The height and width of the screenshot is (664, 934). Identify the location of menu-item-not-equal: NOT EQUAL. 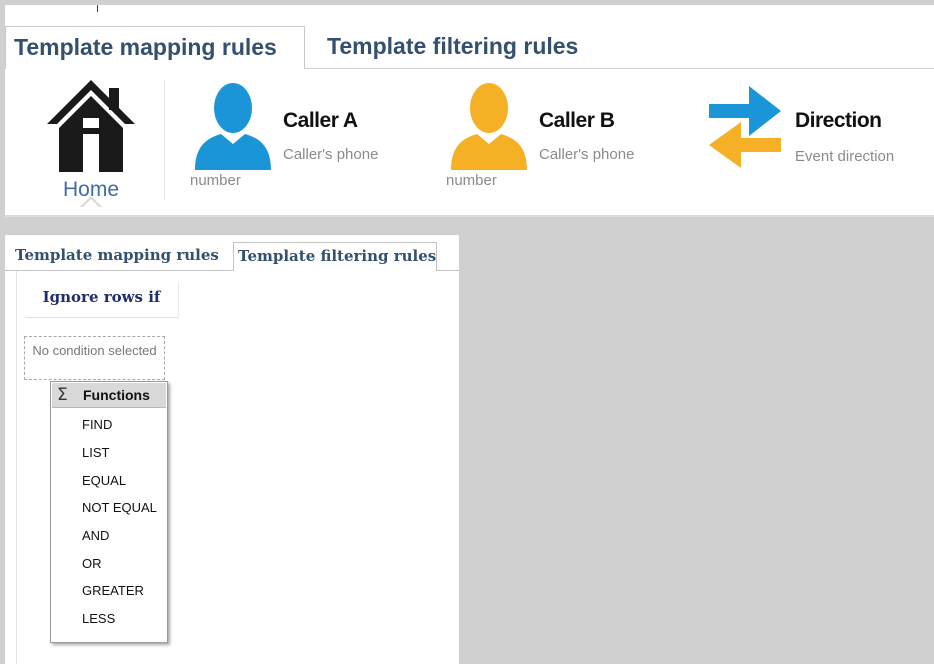
(119, 508).